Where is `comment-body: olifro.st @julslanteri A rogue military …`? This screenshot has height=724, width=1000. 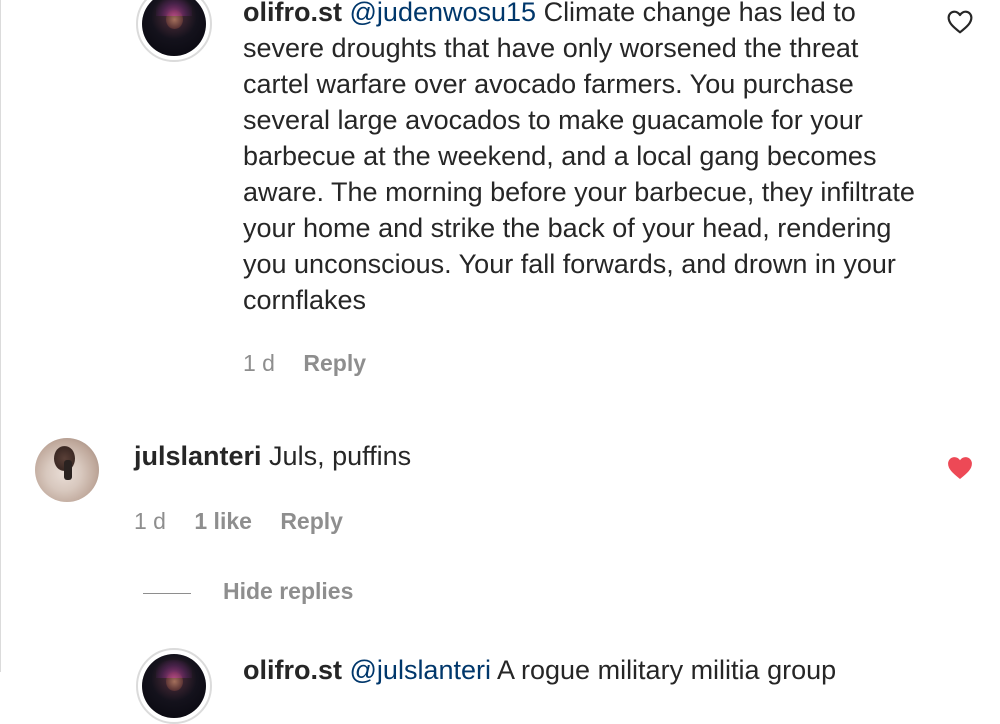 comment-body: olifro.st @julslanteri A rogue military … is located at coordinates (583, 670).